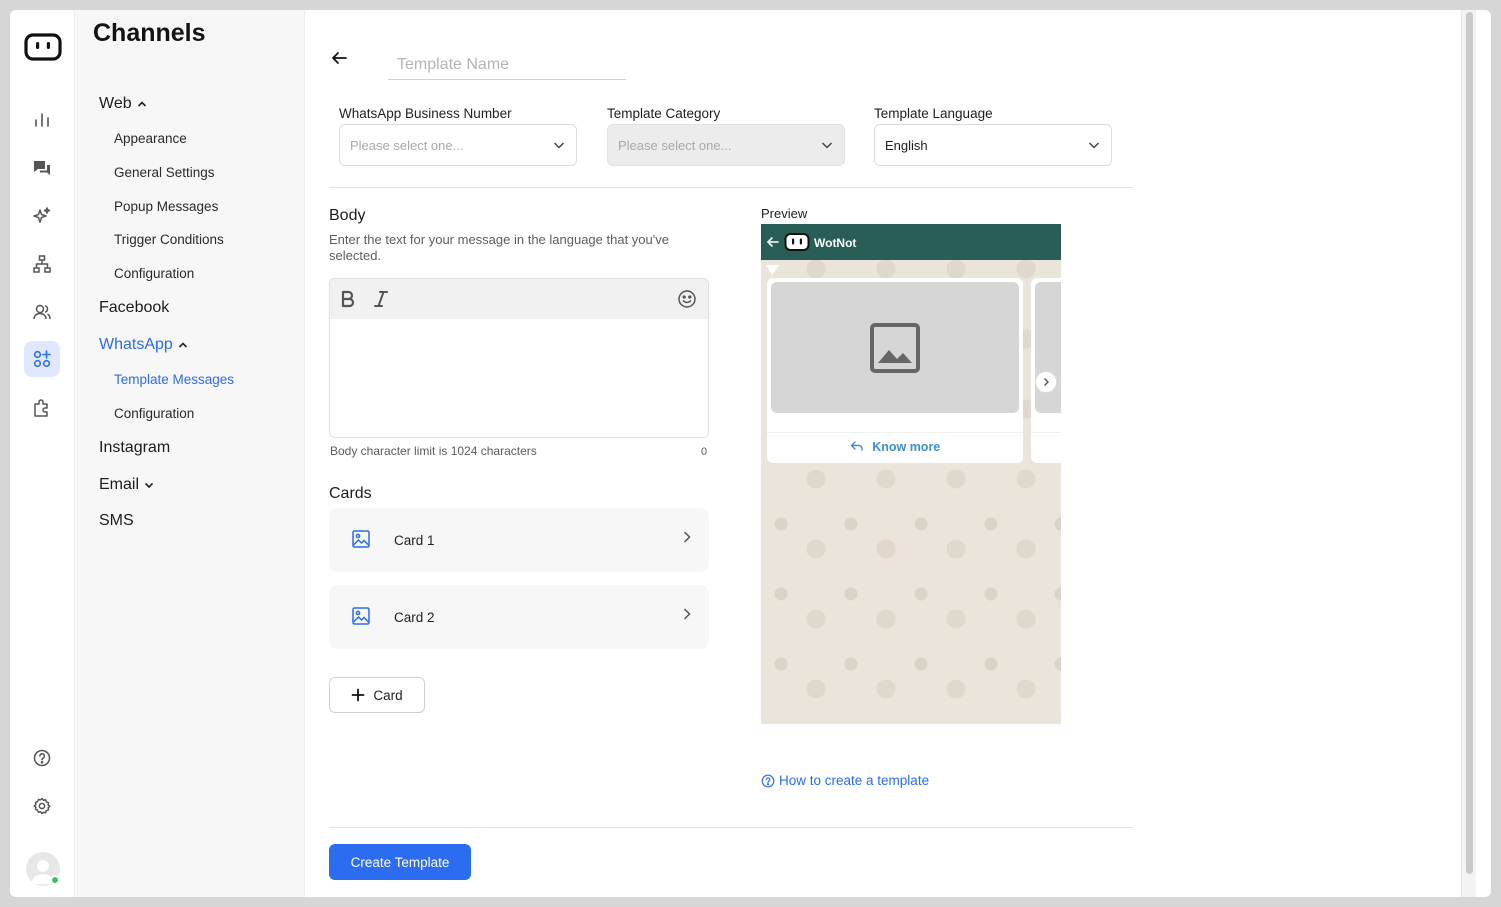 This screenshot has width=1501, height=907. What do you see at coordinates (797, 242) in the screenshot?
I see `bot-logo-icon` at bounding box center [797, 242].